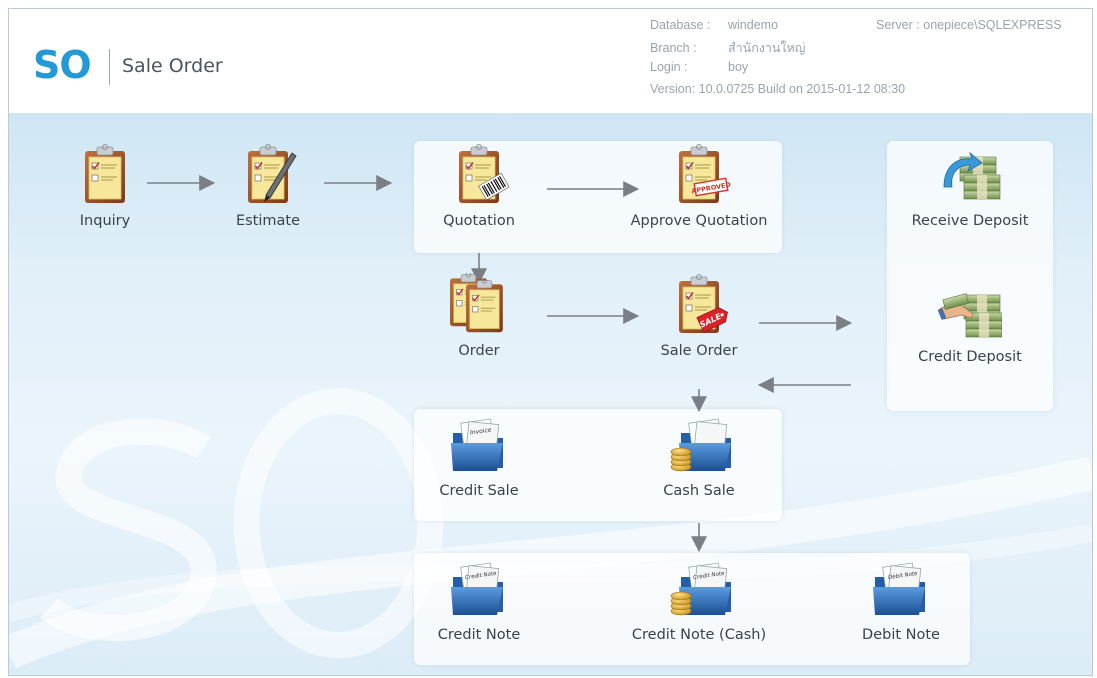  What do you see at coordinates (268, 221) in the screenshot?
I see `estimate-label: Estimate` at bounding box center [268, 221].